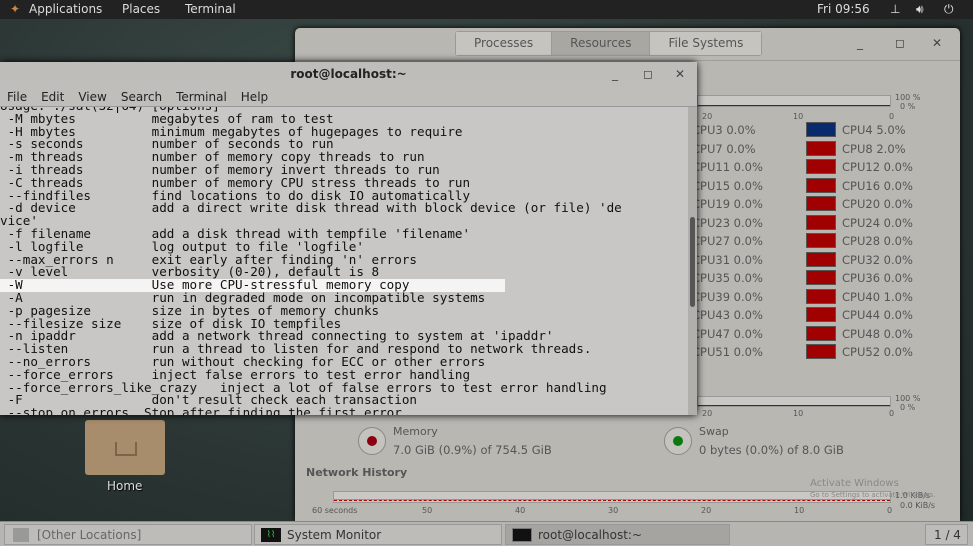  I want to click on cpu-right-label: CPU40 1.0%, so click(877, 296).